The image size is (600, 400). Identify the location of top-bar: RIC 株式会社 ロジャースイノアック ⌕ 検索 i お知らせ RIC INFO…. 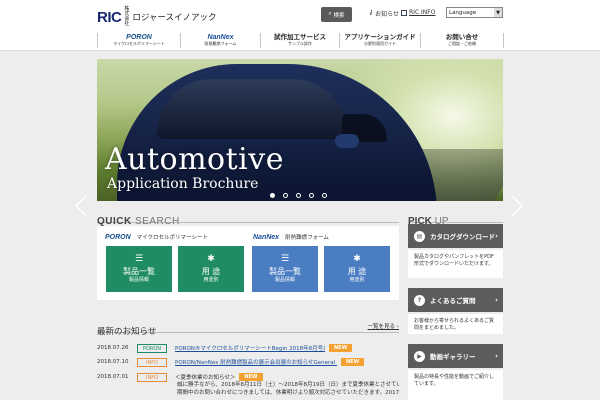
(300, 15).